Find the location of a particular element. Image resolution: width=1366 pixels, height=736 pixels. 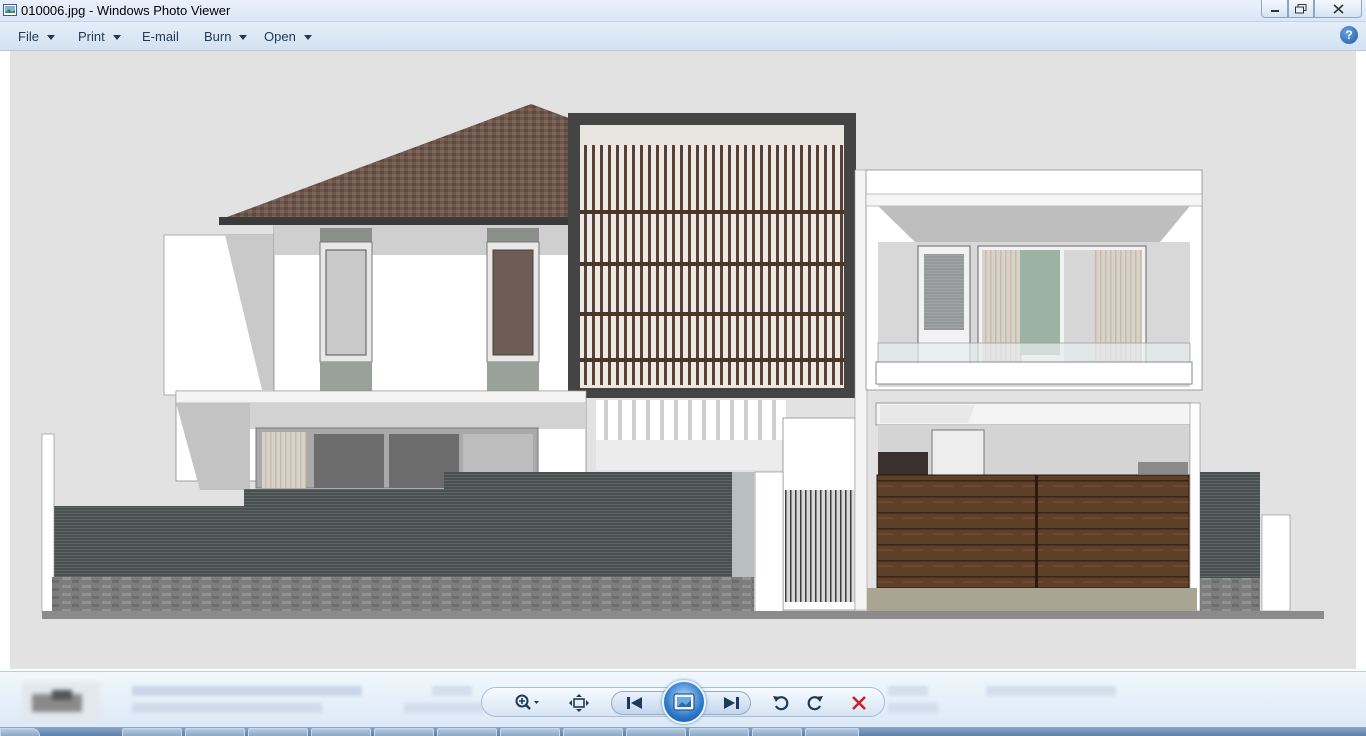

rotate-clockwise-icon is located at coordinates (815, 703).